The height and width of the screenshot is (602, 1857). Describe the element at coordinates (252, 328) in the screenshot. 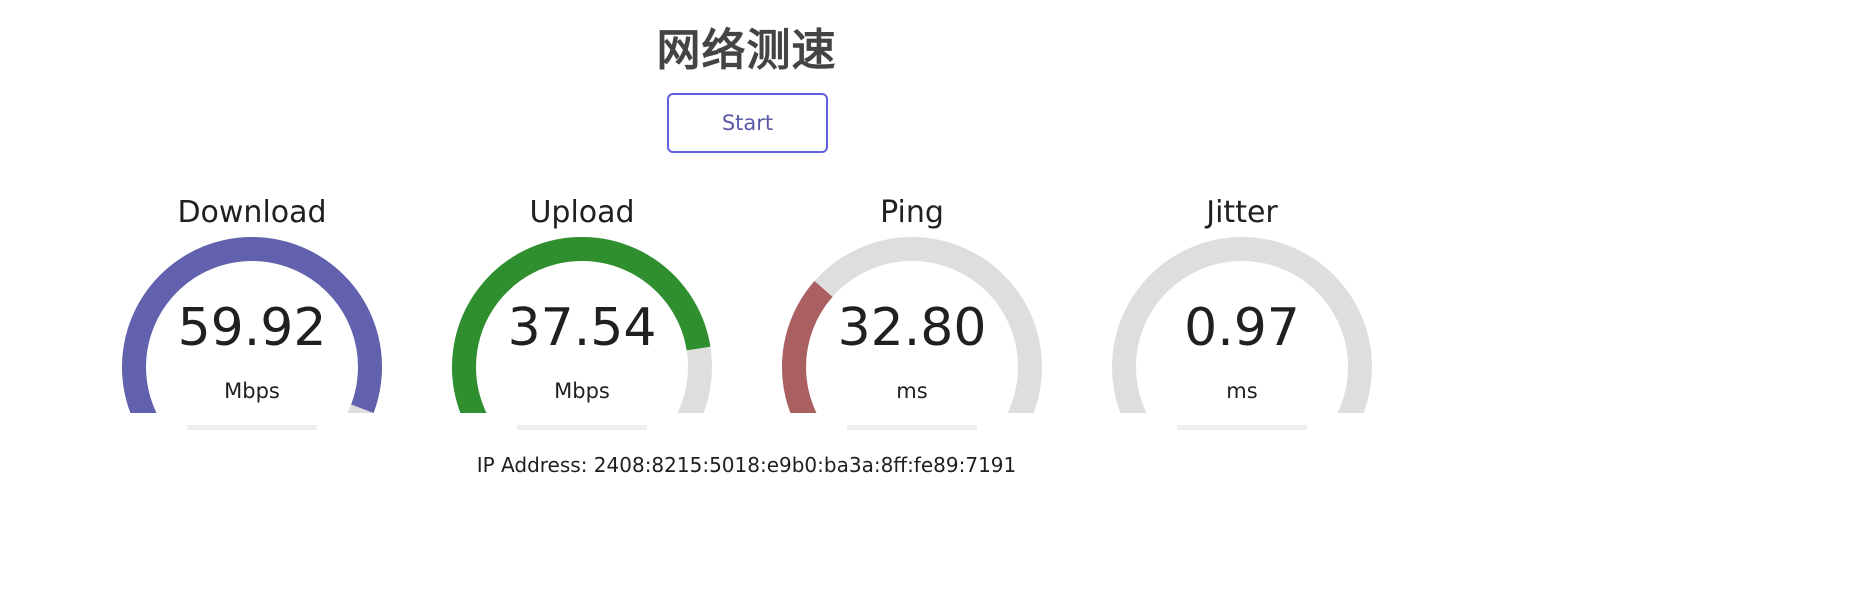

I see `gauge-value-download: 59.92` at that location.